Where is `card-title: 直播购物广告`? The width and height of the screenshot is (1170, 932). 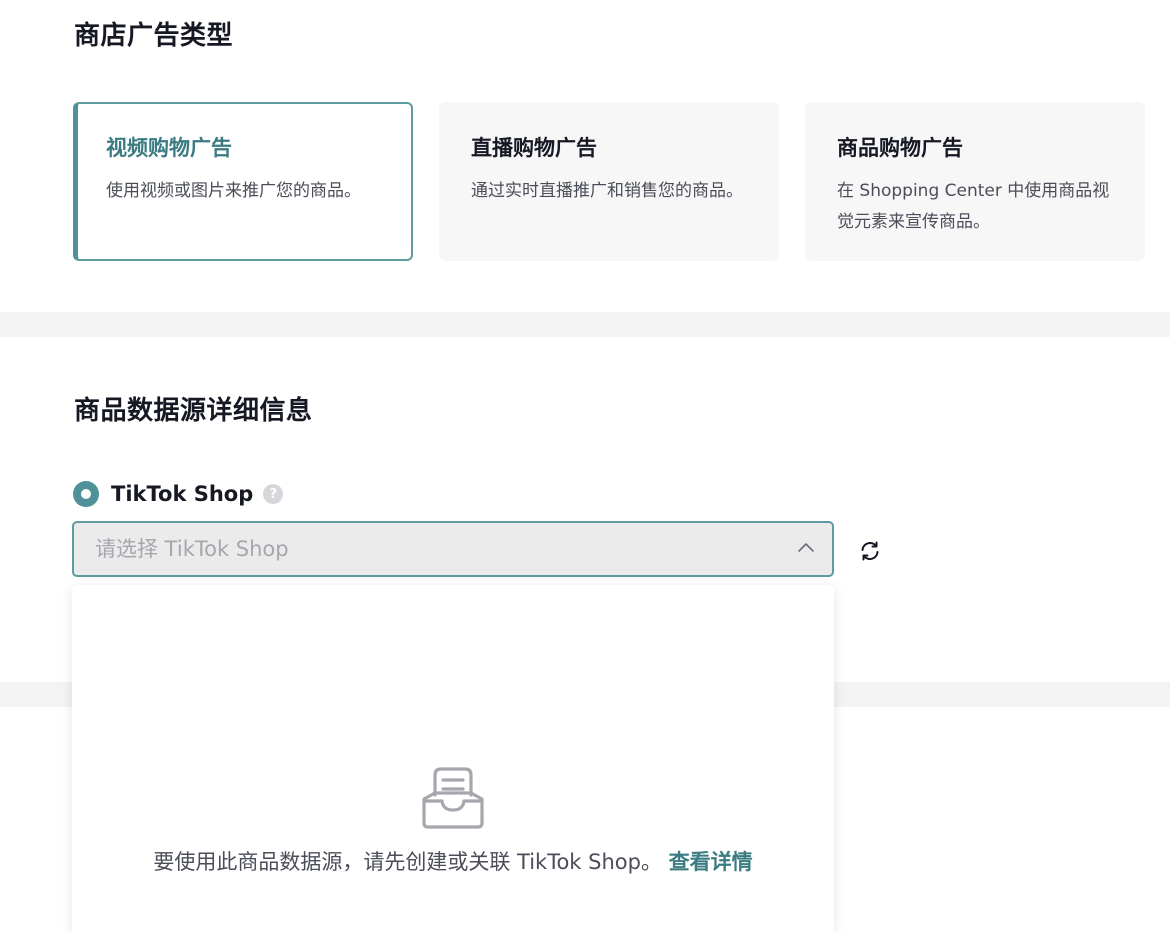
card-title: 直播购物广告 is located at coordinates (534, 148).